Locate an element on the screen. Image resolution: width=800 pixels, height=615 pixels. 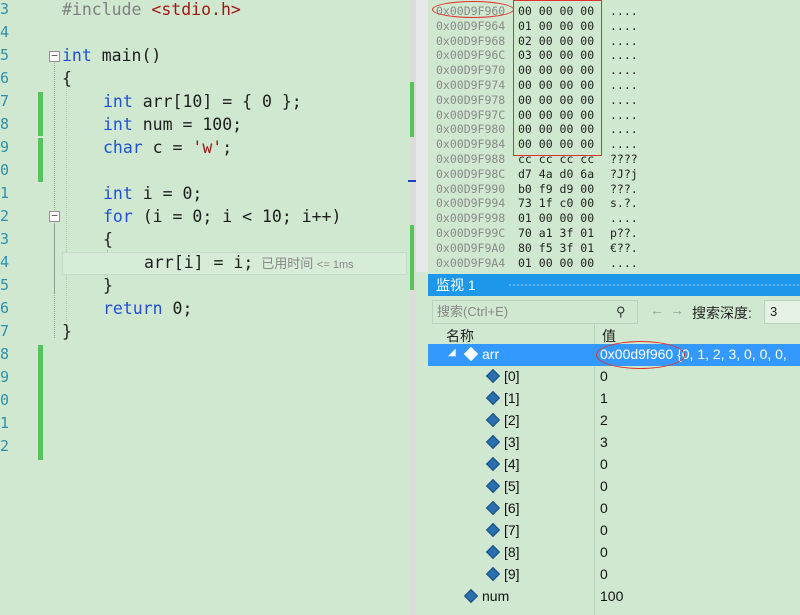
memory-row: 0x00D9F994 73 1f c0 00 s.?. is located at coordinates (537, 203).